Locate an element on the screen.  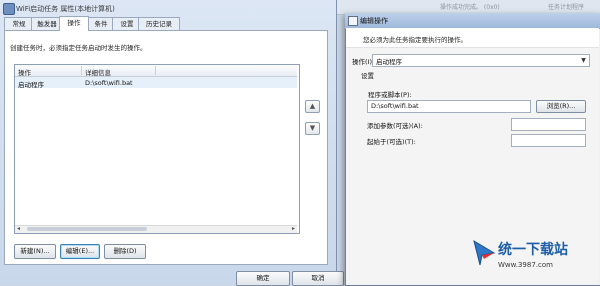
action-select-value: 启动程序 is located at coordinates (389, 62).